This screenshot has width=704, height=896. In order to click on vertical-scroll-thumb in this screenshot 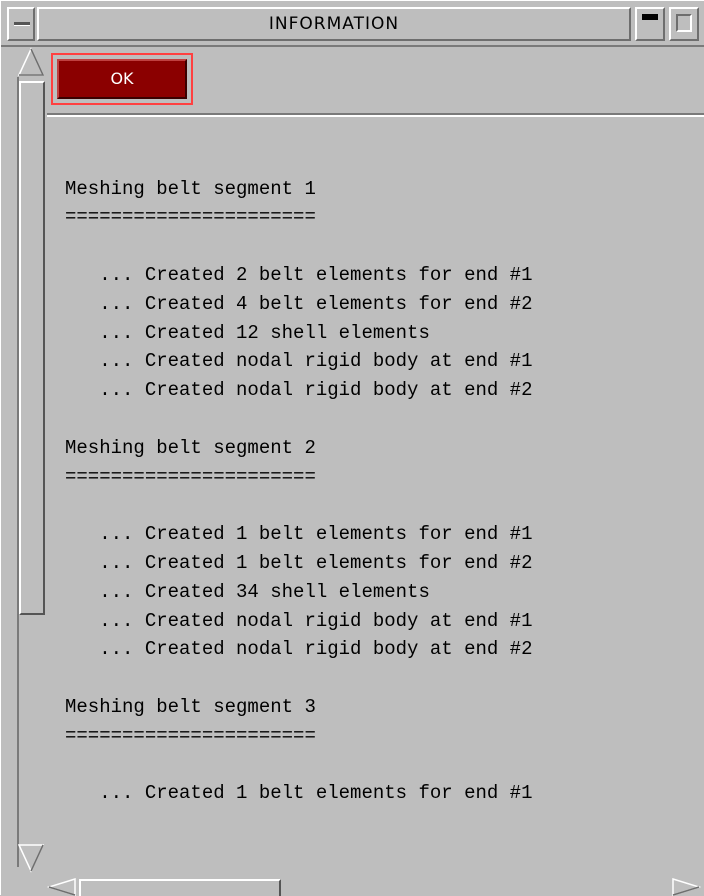, I will do `click(32, 348)`.